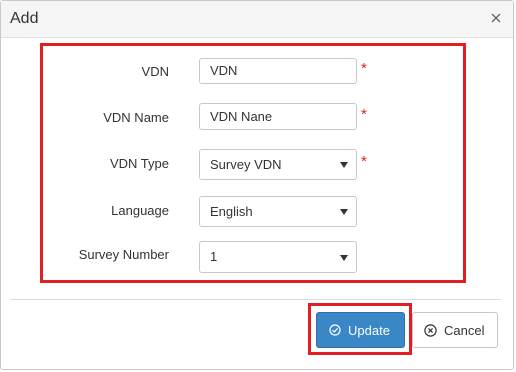  I want to click on dialog-titlebar: Add, so click(257, 19).